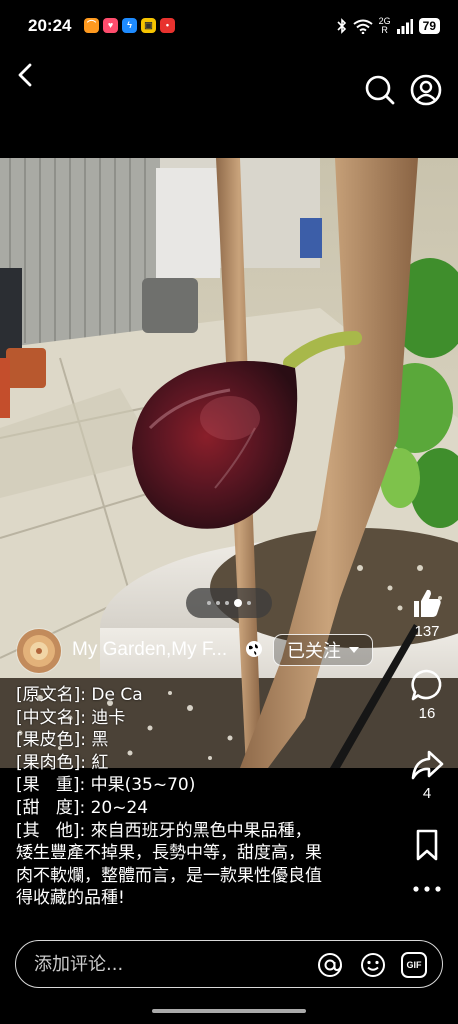 This screenshot has width=458, height=1024. Describe the element at coordinates (229, 92) in the screenshot. I see `top-navigation` at that location.